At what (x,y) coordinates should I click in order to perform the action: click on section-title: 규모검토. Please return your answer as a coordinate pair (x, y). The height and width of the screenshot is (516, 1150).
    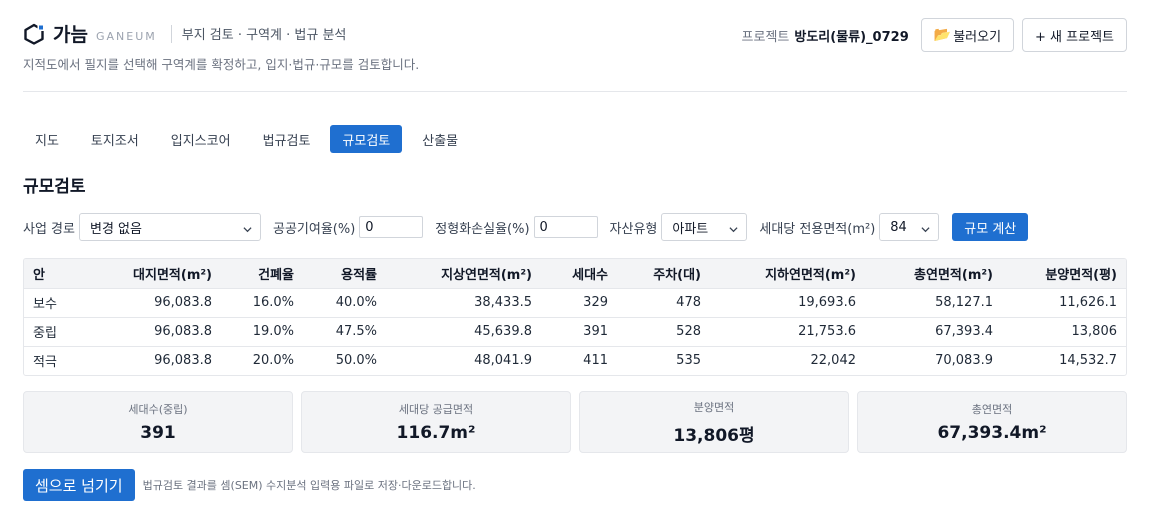
    Looking at the image, I should click on (54, 187).